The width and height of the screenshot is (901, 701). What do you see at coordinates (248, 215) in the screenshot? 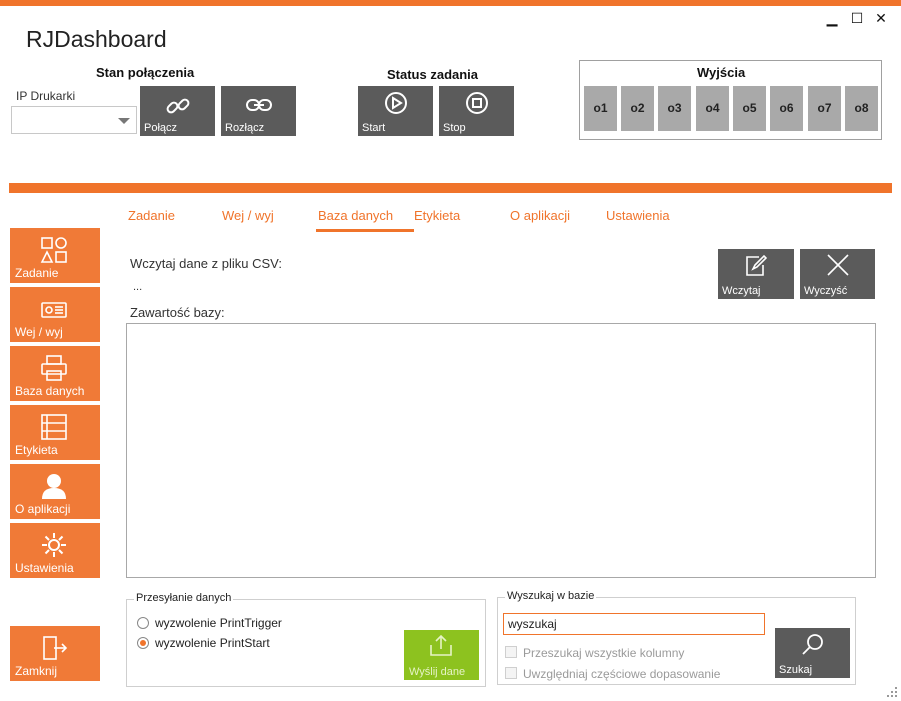
I see `tab-wej-wyj: Wej / wyj` at bounding box center [248, 215].